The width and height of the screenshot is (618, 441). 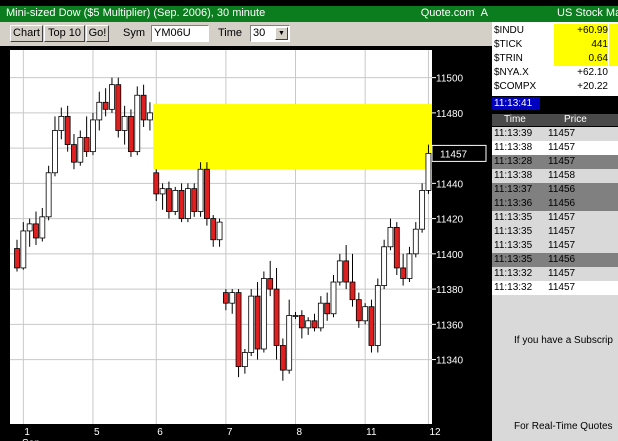 I want to click on y-tick-label: 11360, so click(x=450, y=325).